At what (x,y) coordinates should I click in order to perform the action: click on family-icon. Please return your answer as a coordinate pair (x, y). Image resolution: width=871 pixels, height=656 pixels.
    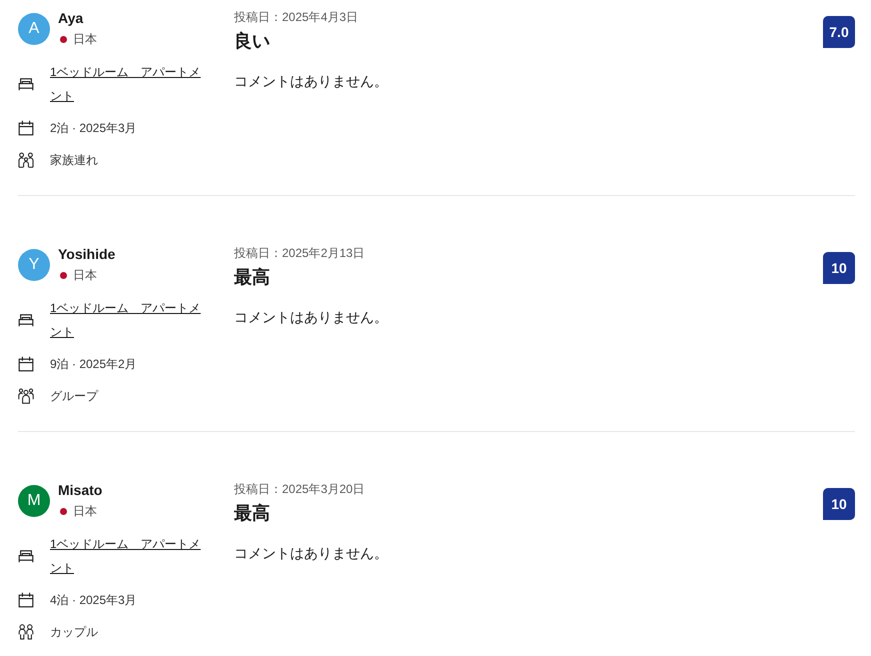
    Looking at the image, I should click on (26, 160).